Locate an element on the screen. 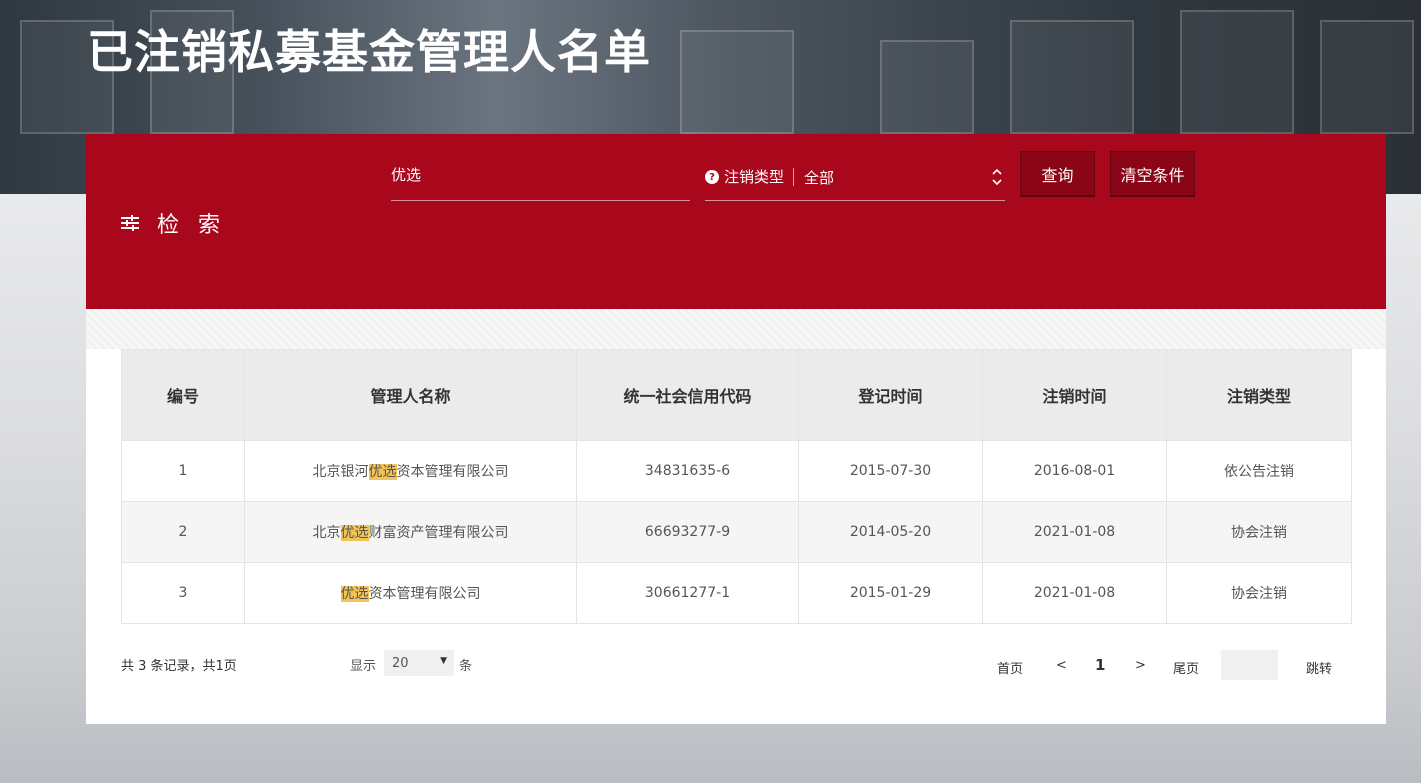  manager-name: 北京银河优选资本管理有限公司 is located at coordinates (410, 471).